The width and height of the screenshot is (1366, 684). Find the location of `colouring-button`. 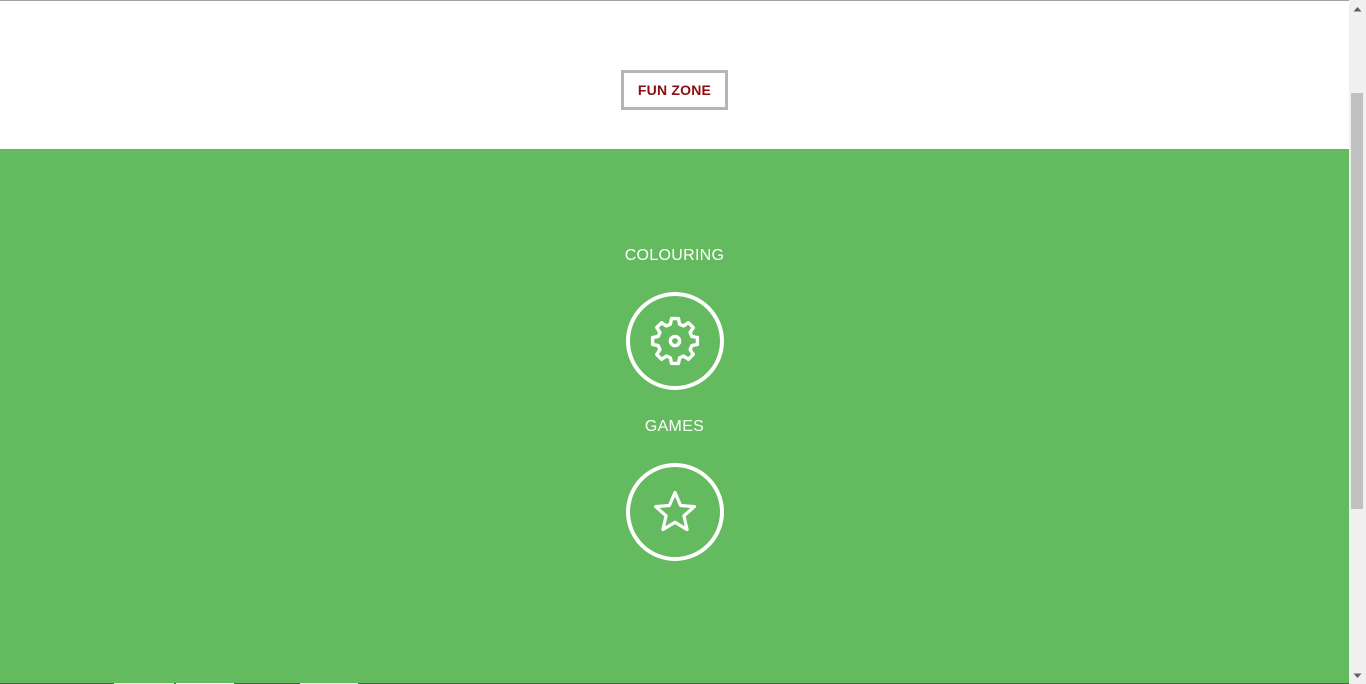

colouring-button is located at coordinates (675, 341).